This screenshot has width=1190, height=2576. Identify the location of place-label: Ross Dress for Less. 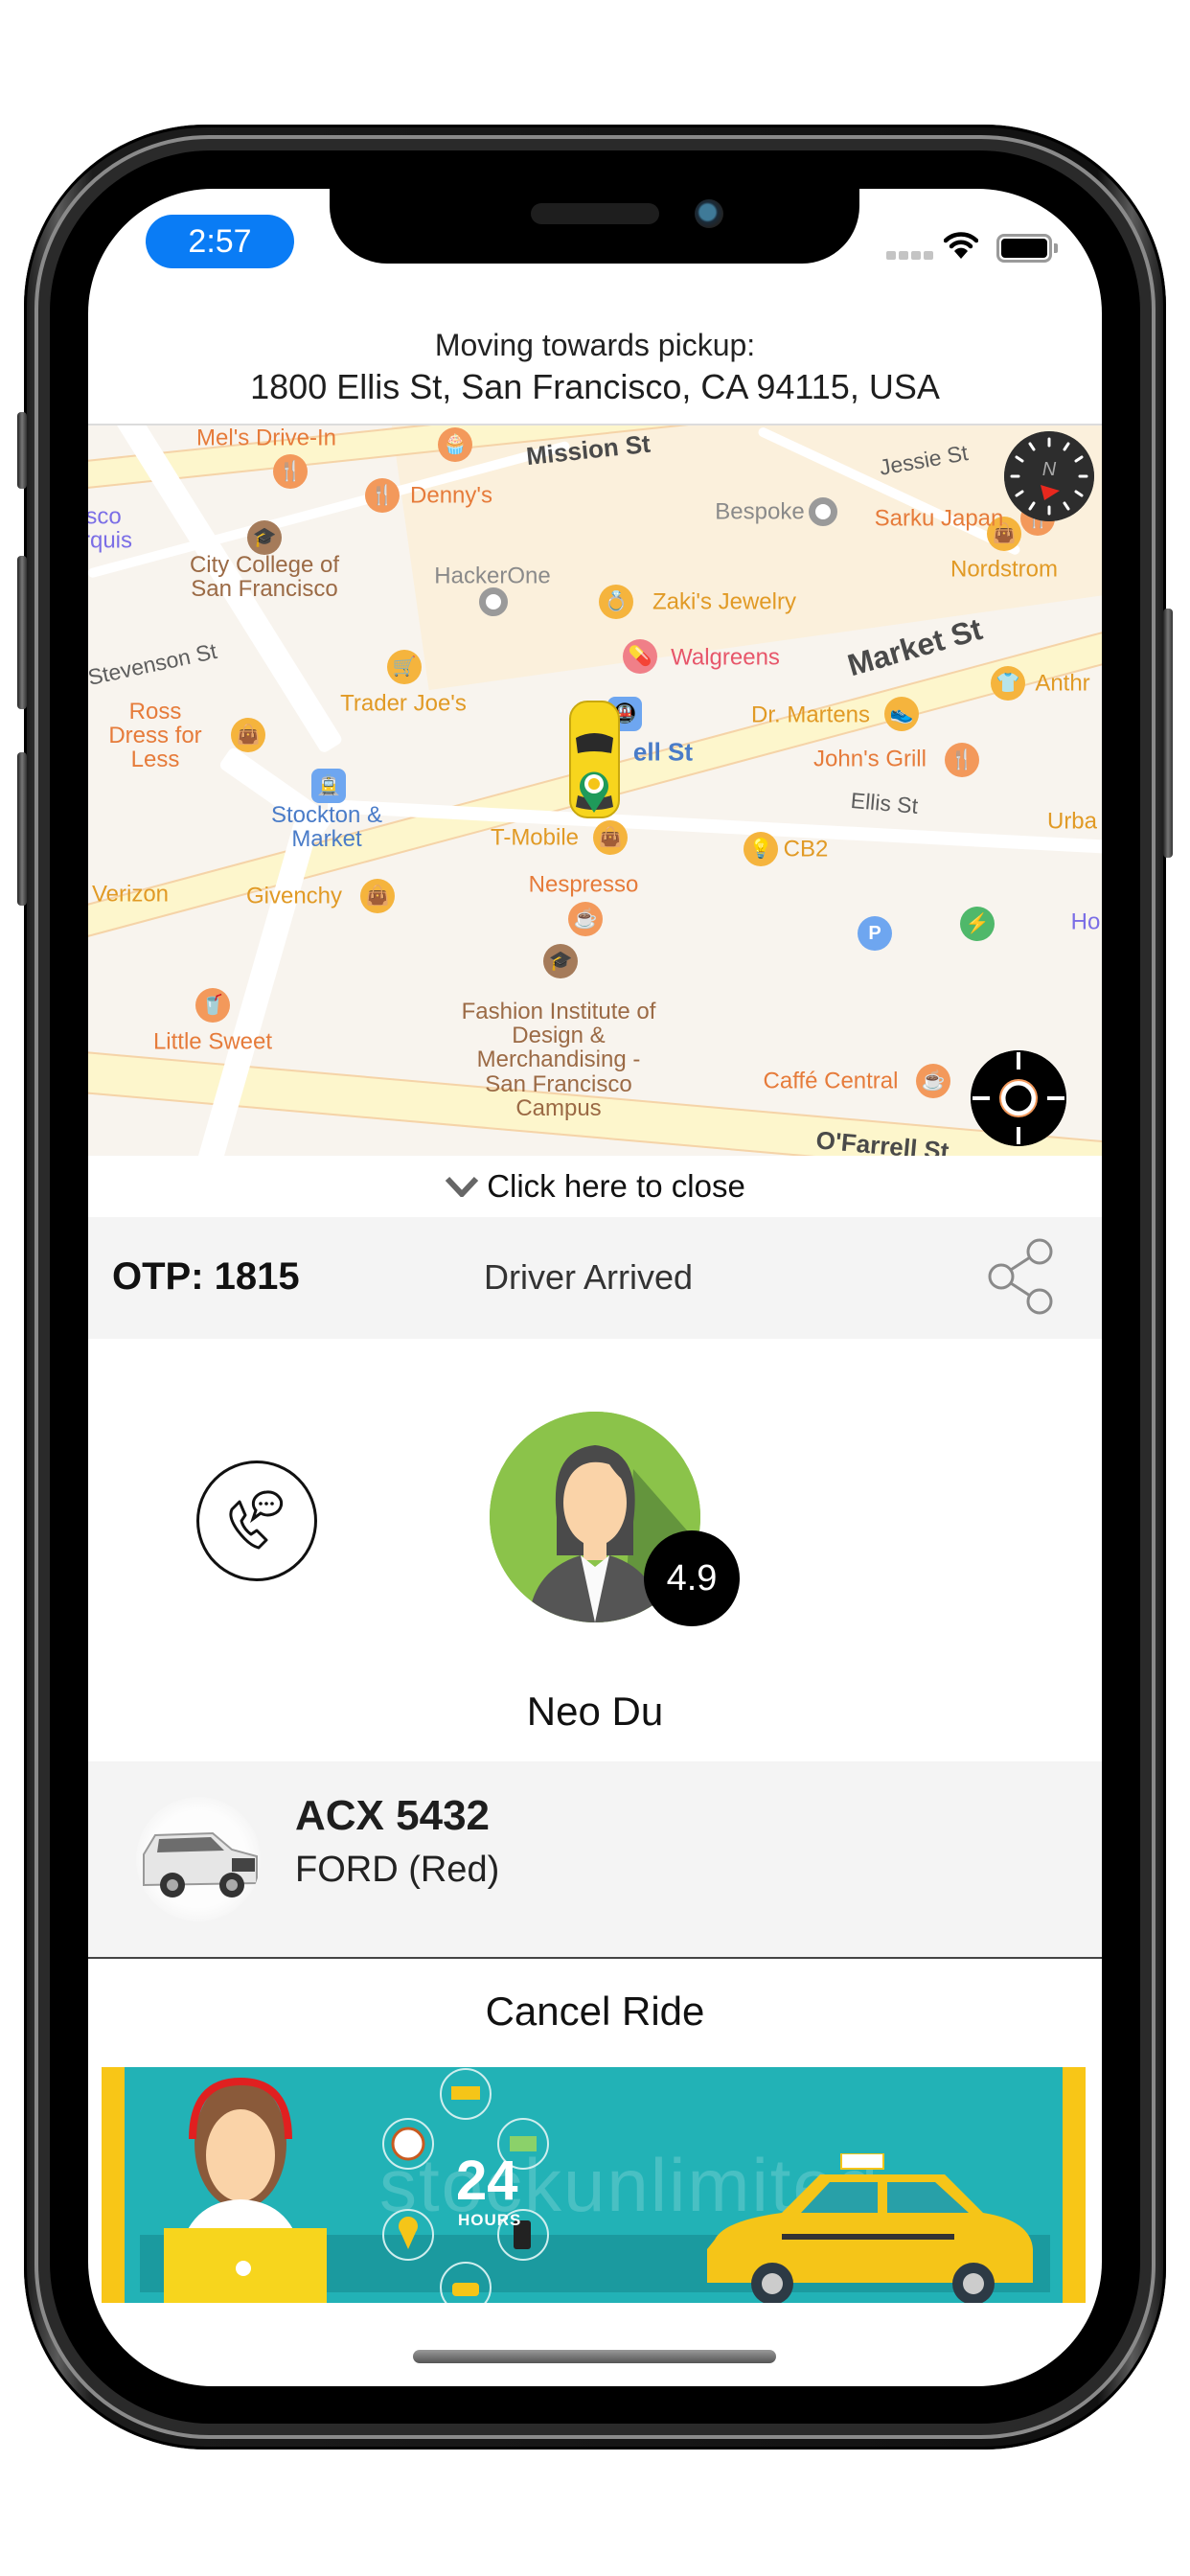
(155, 736).